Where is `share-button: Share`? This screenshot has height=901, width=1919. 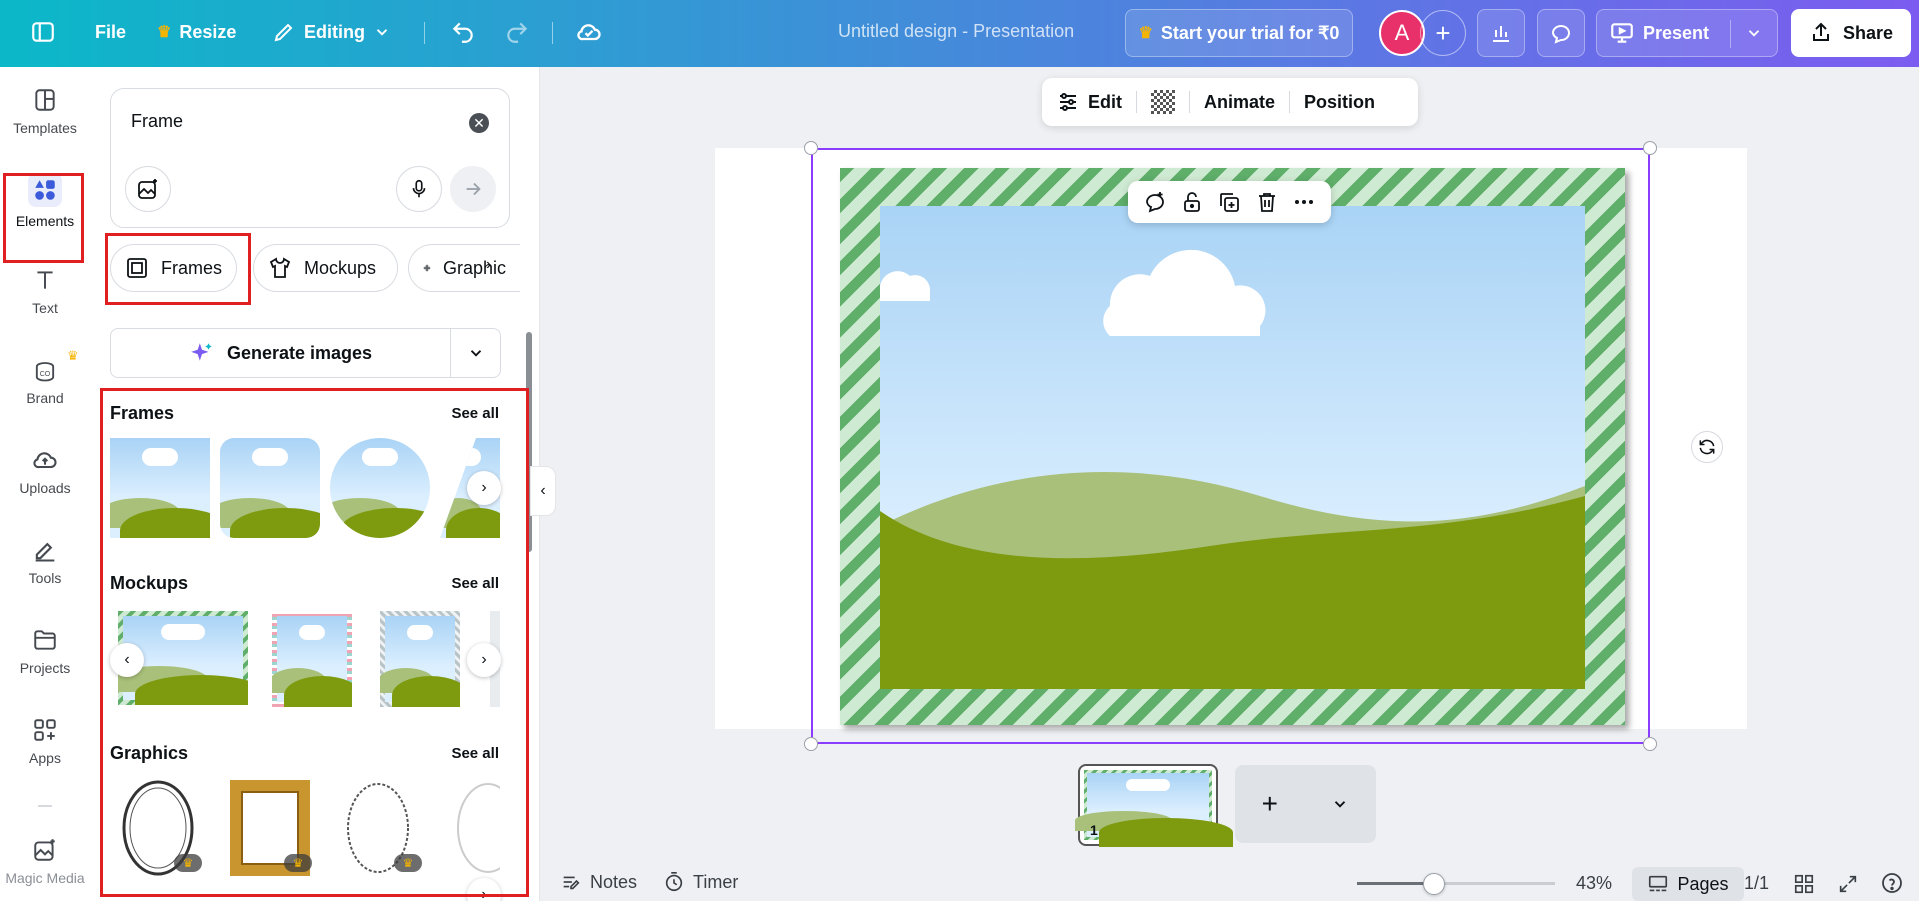
share-button: Share is located at coordinates (1851, 33).